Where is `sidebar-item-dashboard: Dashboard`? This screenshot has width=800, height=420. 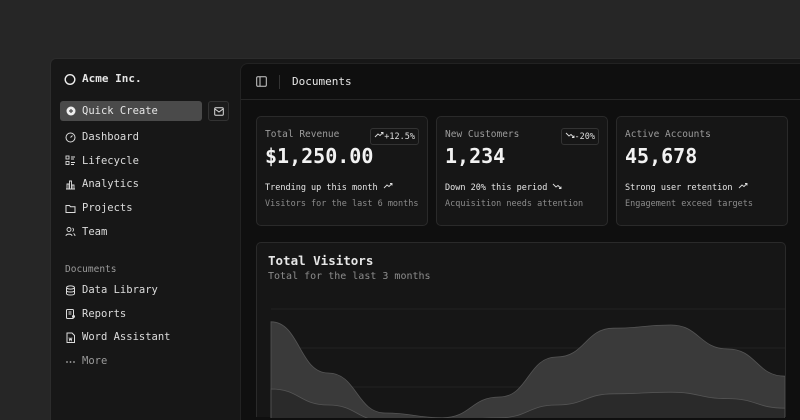 sidebar-item-dashboard: Dashboard is located at coordinates (102, 137).